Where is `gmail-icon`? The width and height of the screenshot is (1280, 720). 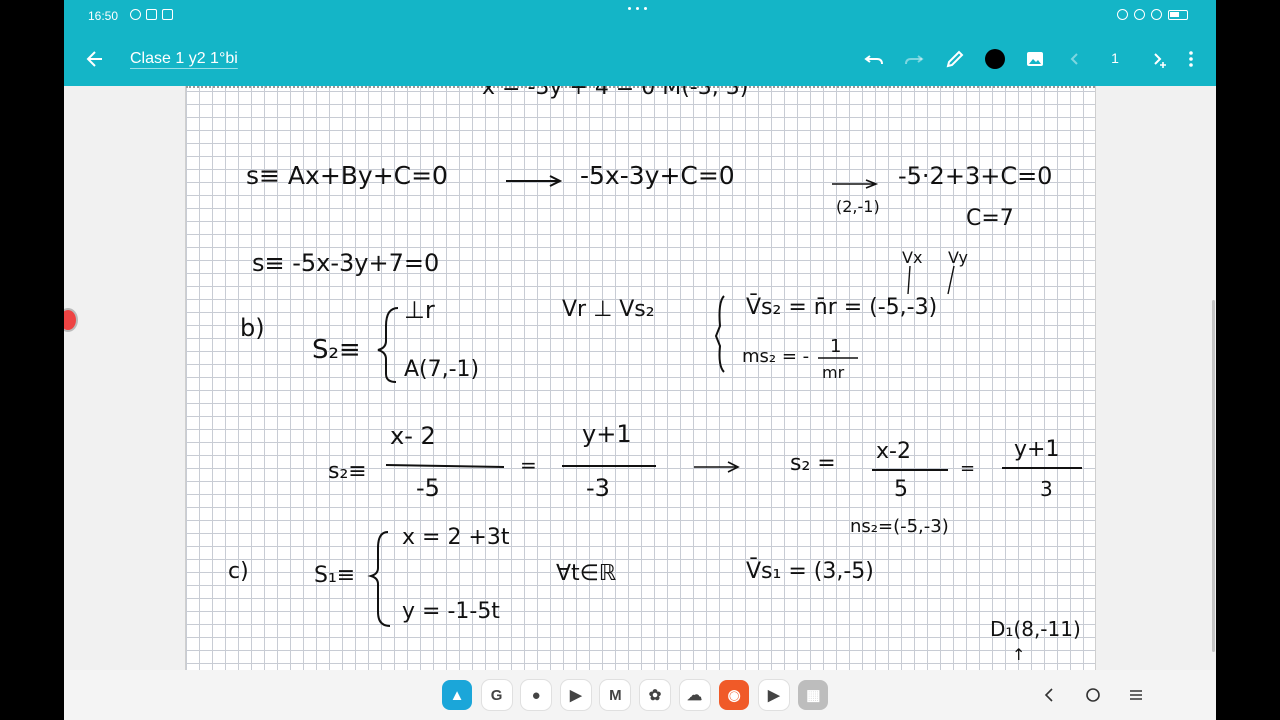 gmail-icon is located at coordinates (151, 14).